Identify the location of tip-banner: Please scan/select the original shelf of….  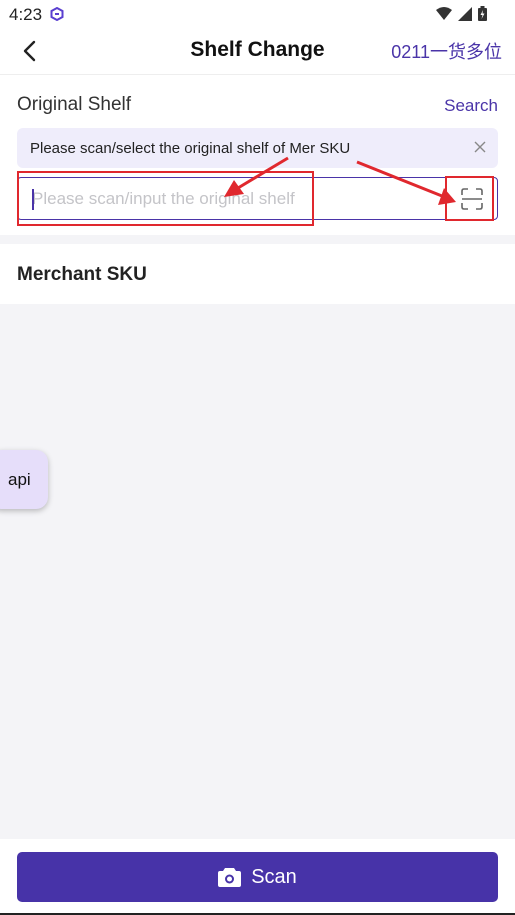
(257, 148).